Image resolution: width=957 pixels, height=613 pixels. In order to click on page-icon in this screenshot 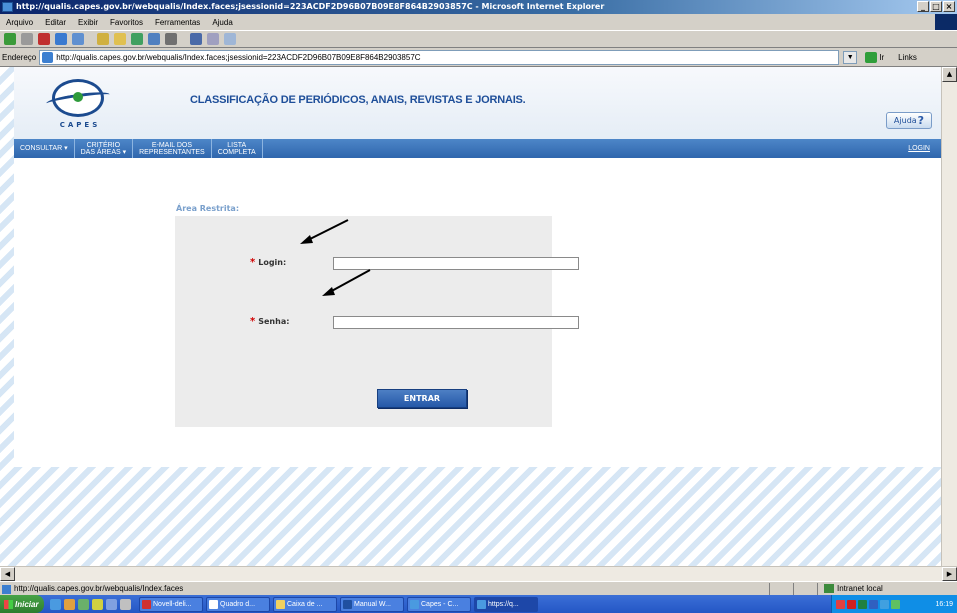, I will do `click(48, 57)`.